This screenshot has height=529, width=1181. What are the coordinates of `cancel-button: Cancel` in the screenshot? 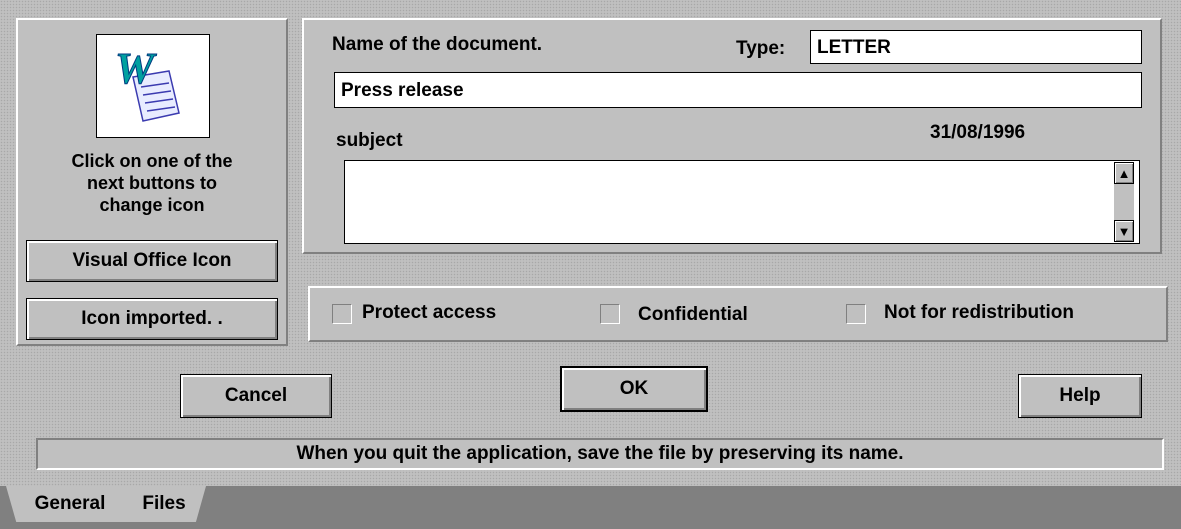 It's located at (256, 396).